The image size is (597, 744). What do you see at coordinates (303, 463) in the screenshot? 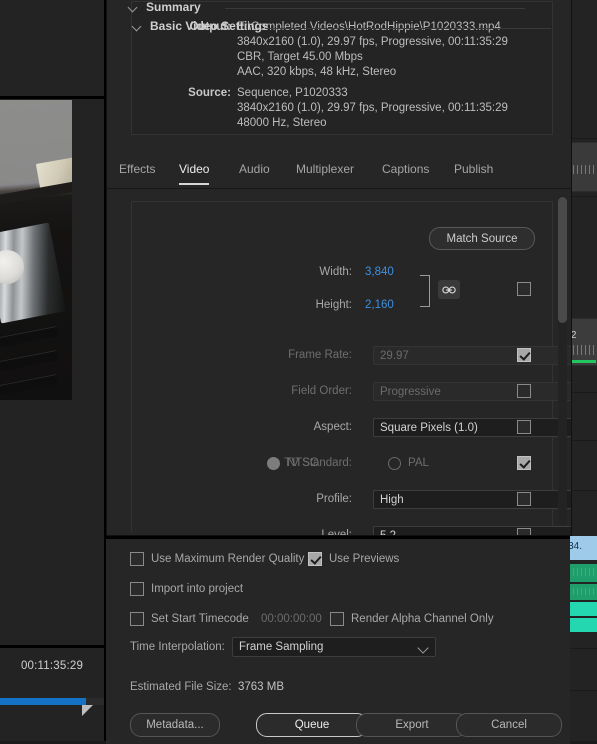
I see `tv-standard-ntsc-label: NTSC` at bounding box center [303, 463].